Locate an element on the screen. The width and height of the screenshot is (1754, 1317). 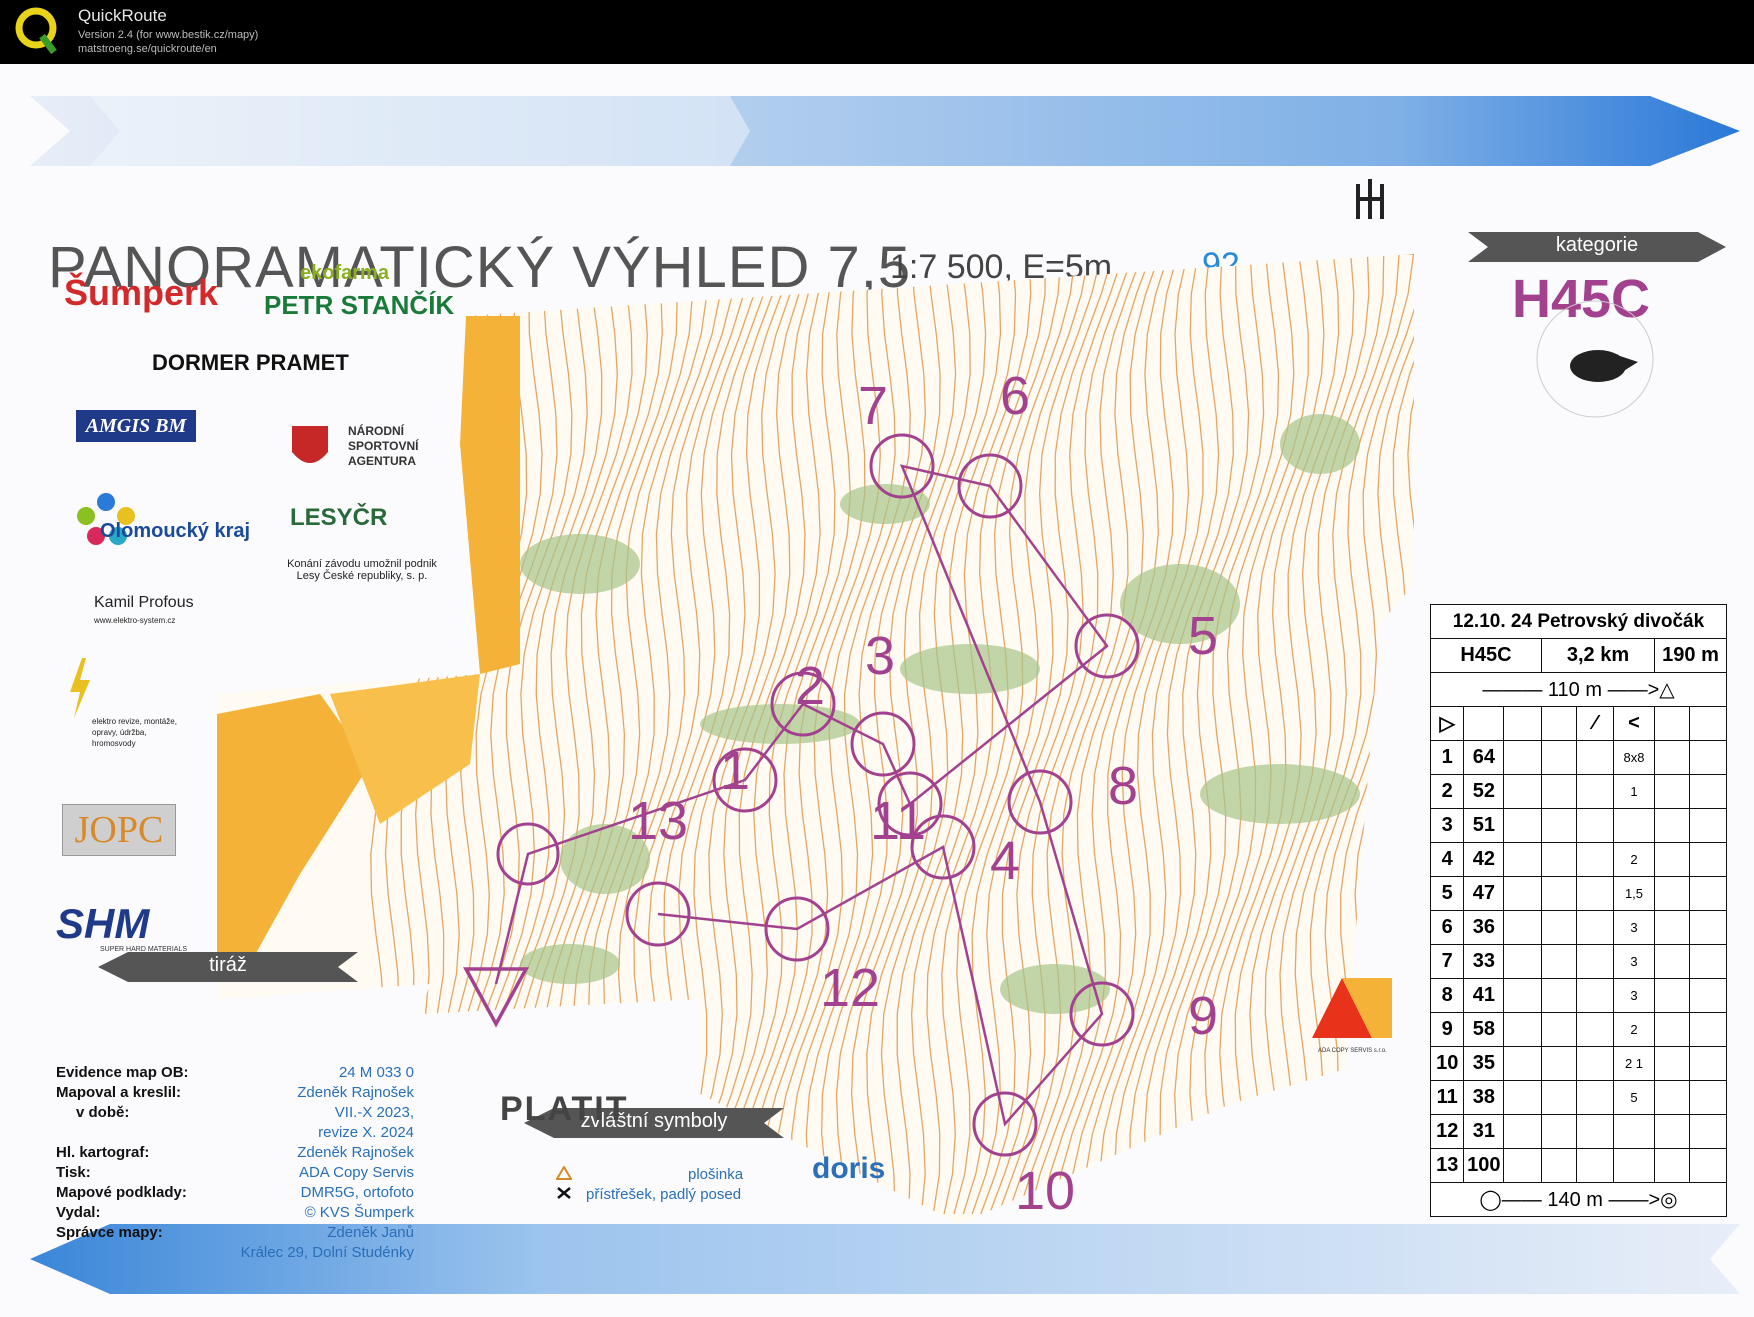
cd-category: H45C is located at coordinates (1486, 655).